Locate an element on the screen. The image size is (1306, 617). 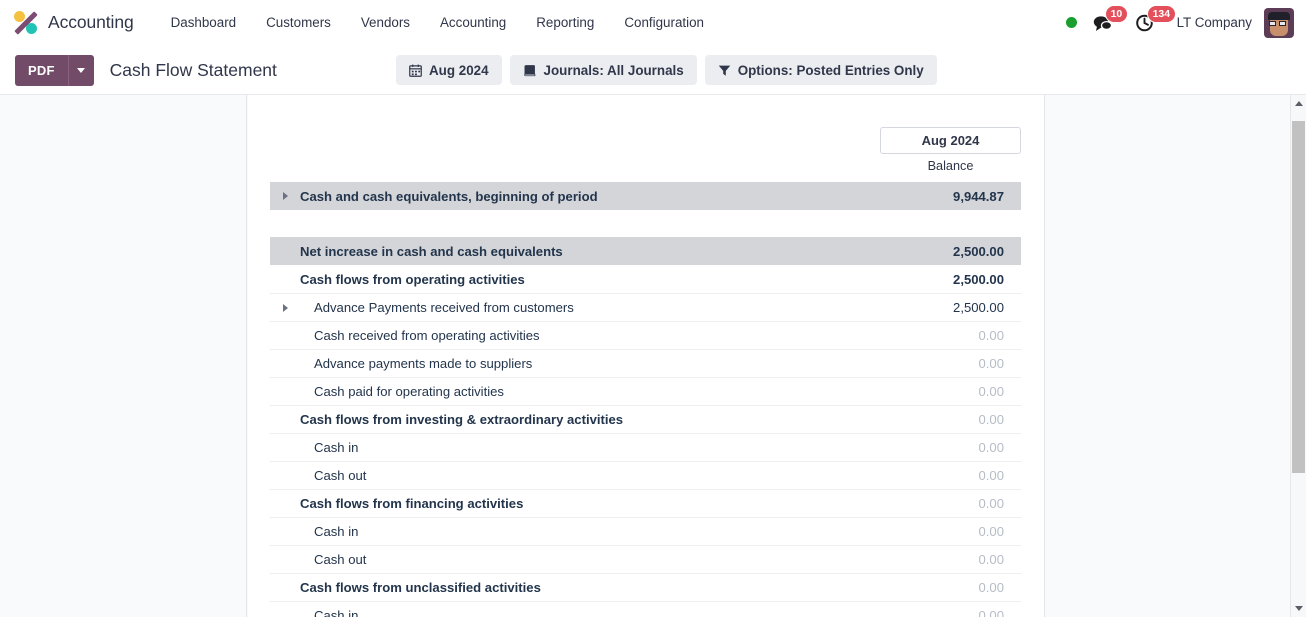
chevron-down-icon is located at coordinates (81, 70).